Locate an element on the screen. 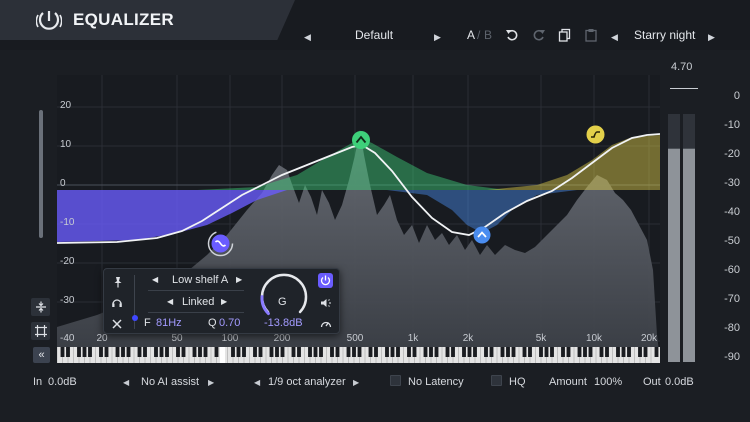 This screenshot has height=422, width=750. preset-nav-prev-arrow: ◀ is located at coordinates (614, 37).